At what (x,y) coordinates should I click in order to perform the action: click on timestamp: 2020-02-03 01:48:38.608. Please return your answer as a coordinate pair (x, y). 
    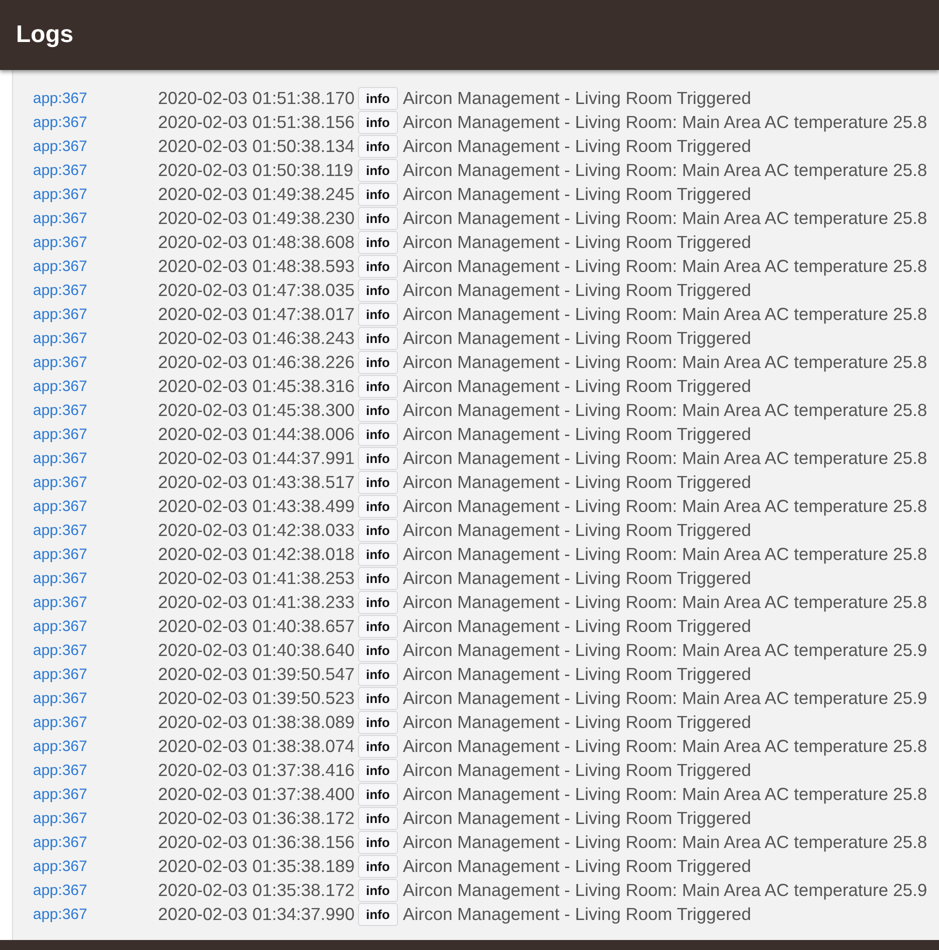
    Looking at the image, I should click on (257, 242).